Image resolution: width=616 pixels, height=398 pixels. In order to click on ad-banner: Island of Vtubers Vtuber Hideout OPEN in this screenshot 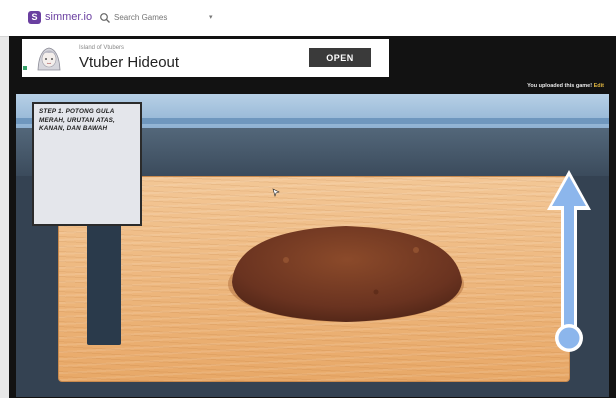, I will do `click(205, 58)`.